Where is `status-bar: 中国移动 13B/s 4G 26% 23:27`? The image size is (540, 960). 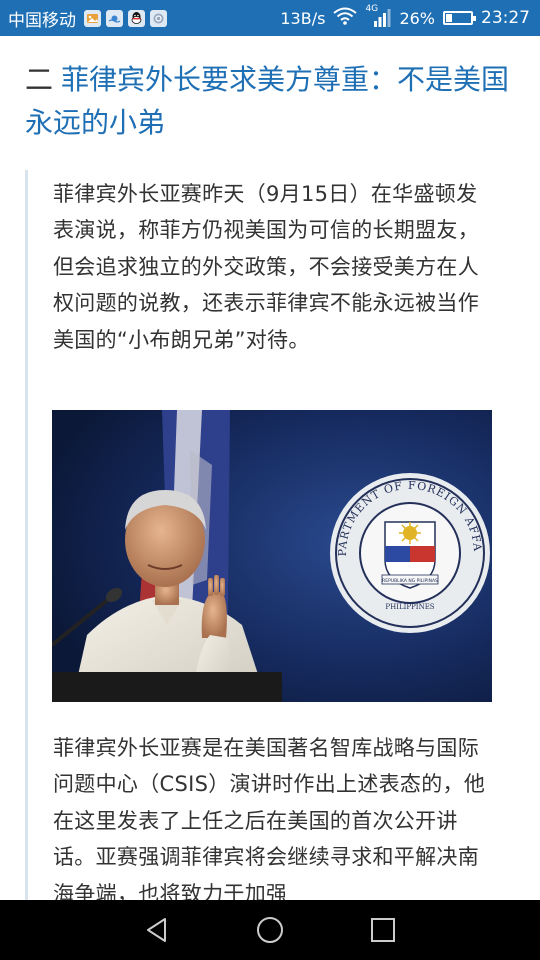
status-bar: 中国移动 13B/s 4G 26% 23:27 is located at coordinates (270, 18).